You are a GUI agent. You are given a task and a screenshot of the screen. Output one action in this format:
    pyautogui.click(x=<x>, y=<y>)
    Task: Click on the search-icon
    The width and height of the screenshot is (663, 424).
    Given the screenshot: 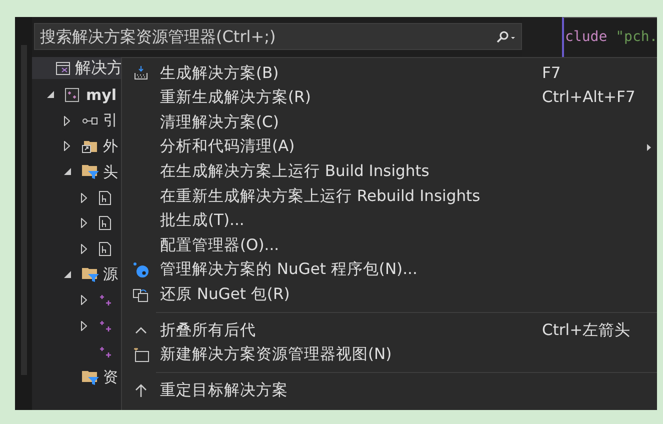 What is the action you would take?
    pyautogui.click(x=505, y=37)
    